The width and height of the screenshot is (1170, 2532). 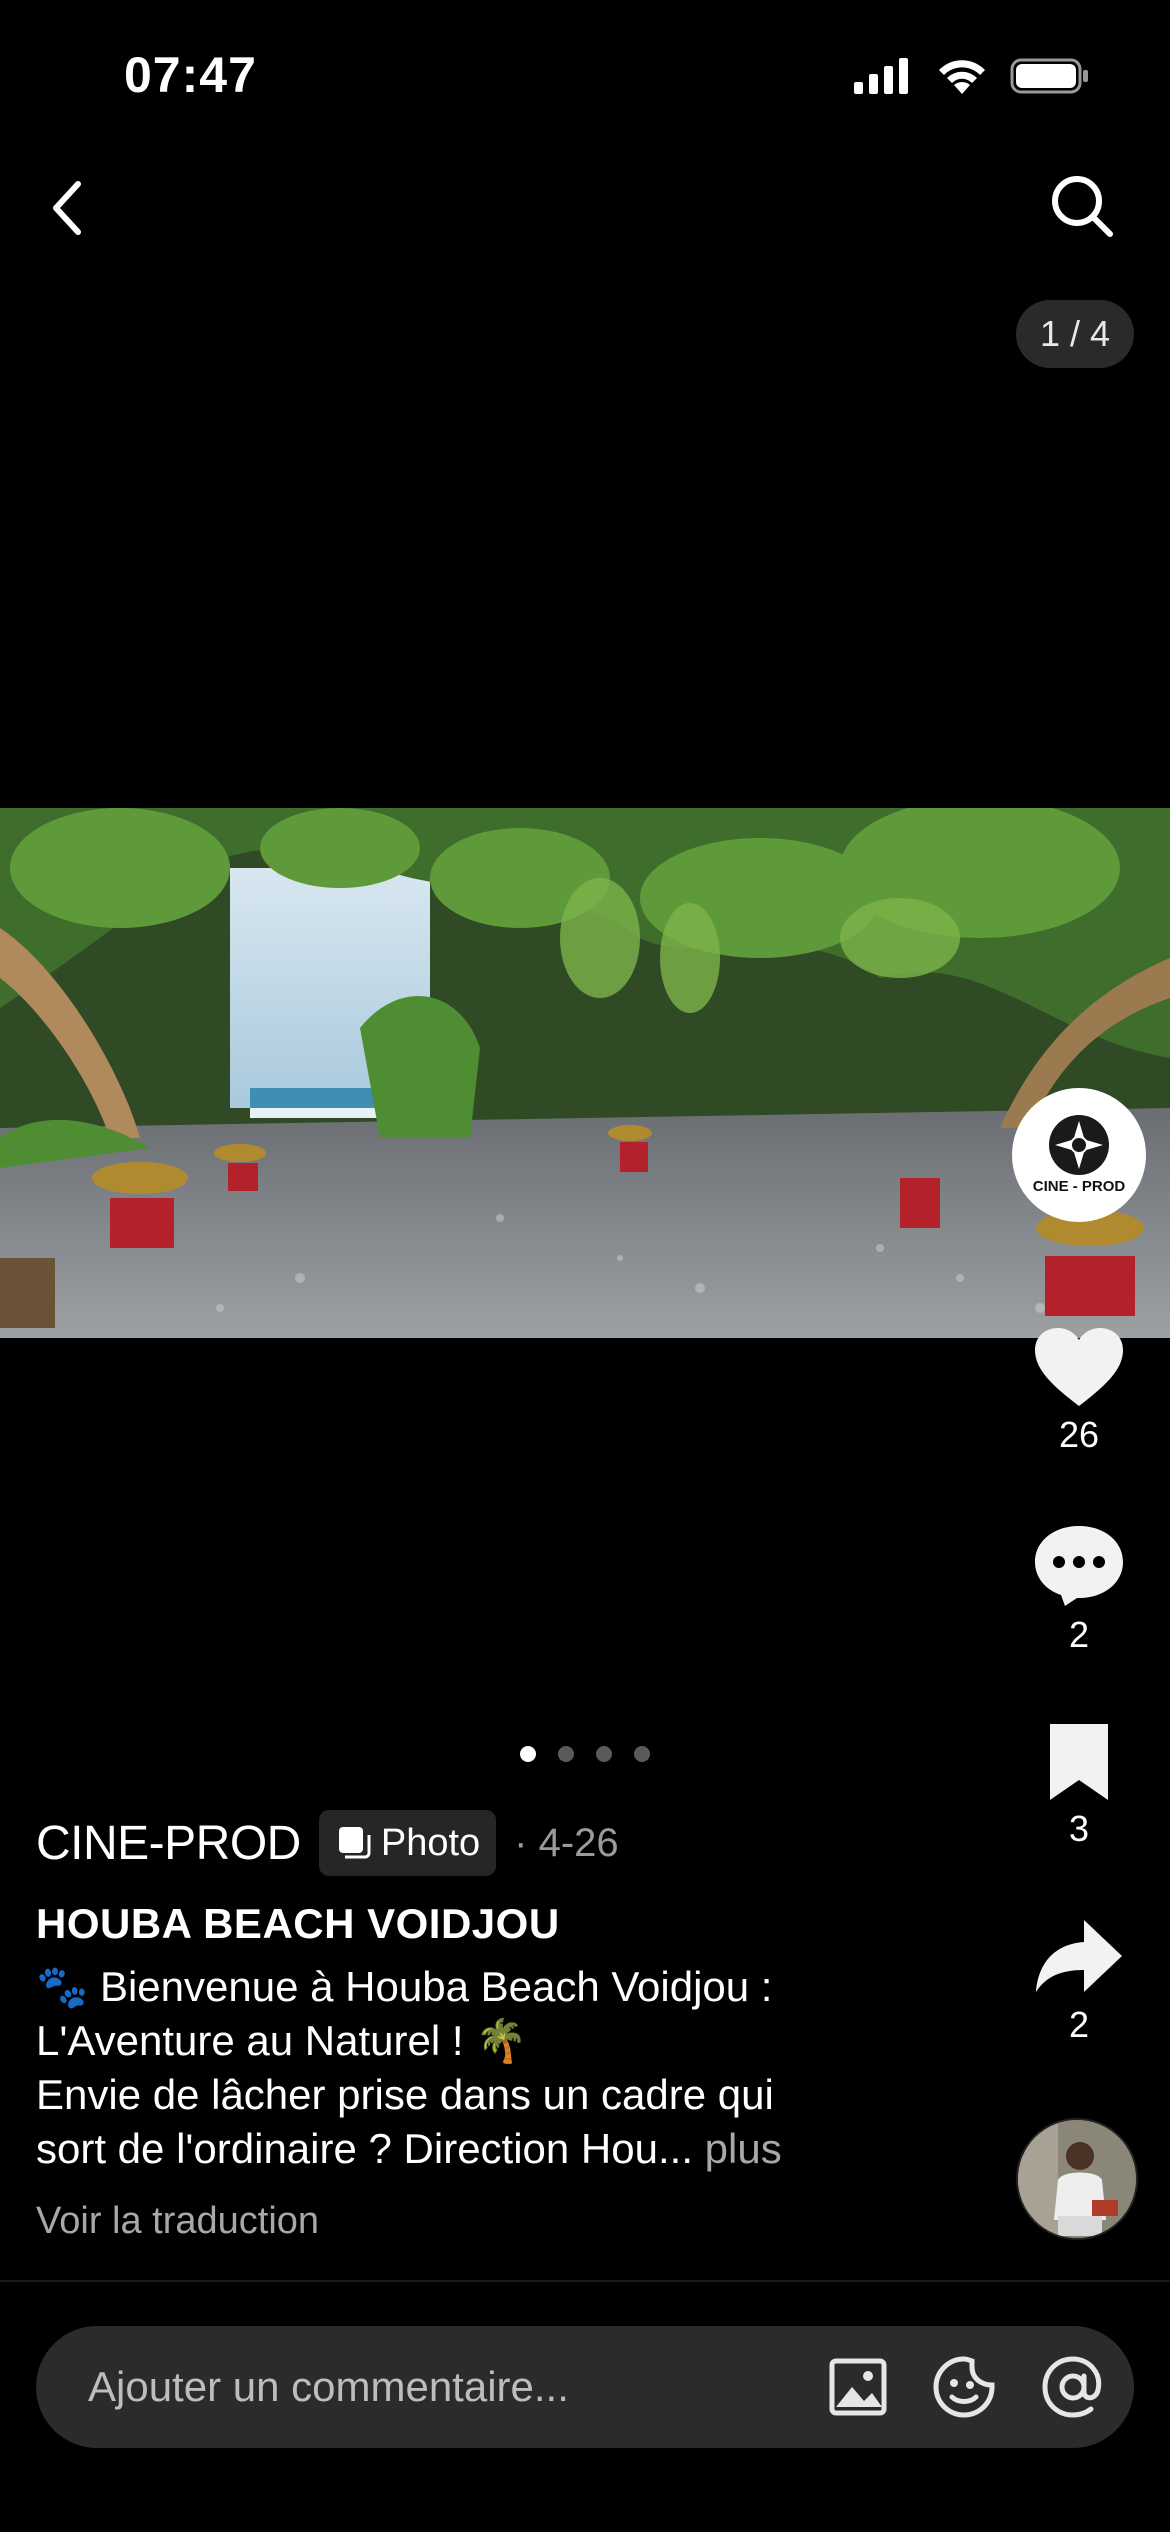 I want to click on save-button: 3, so click(x=1079, y=1786).